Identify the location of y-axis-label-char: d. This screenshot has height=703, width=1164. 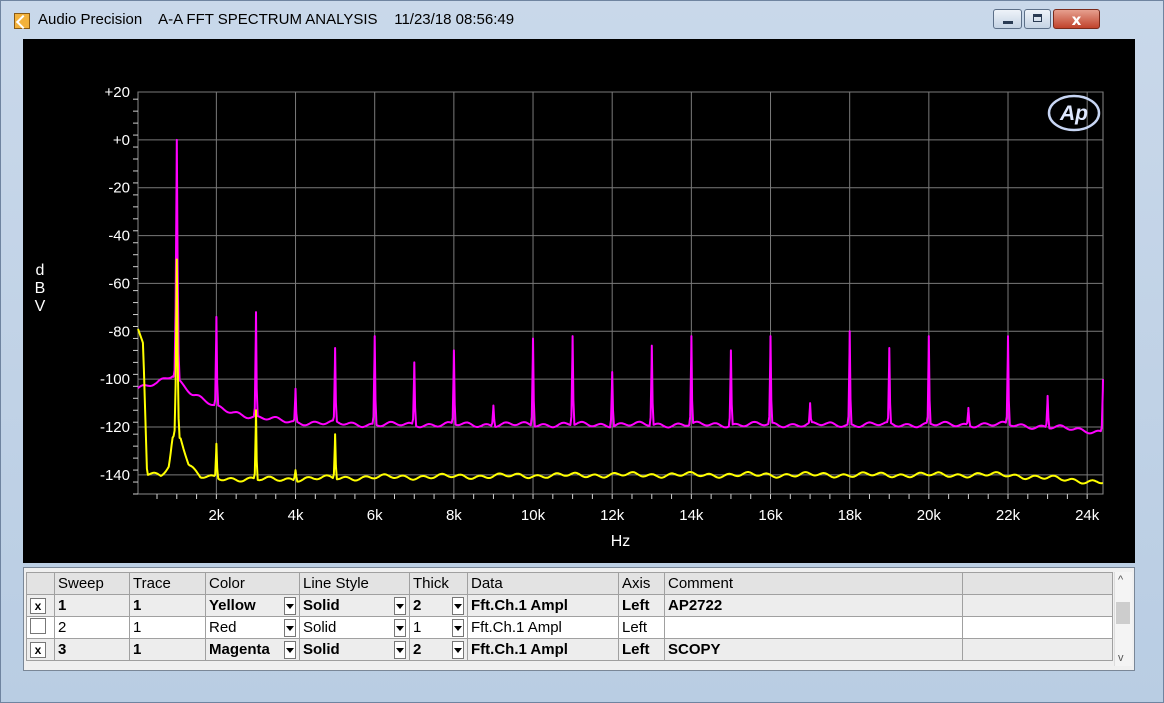
(40, 270).